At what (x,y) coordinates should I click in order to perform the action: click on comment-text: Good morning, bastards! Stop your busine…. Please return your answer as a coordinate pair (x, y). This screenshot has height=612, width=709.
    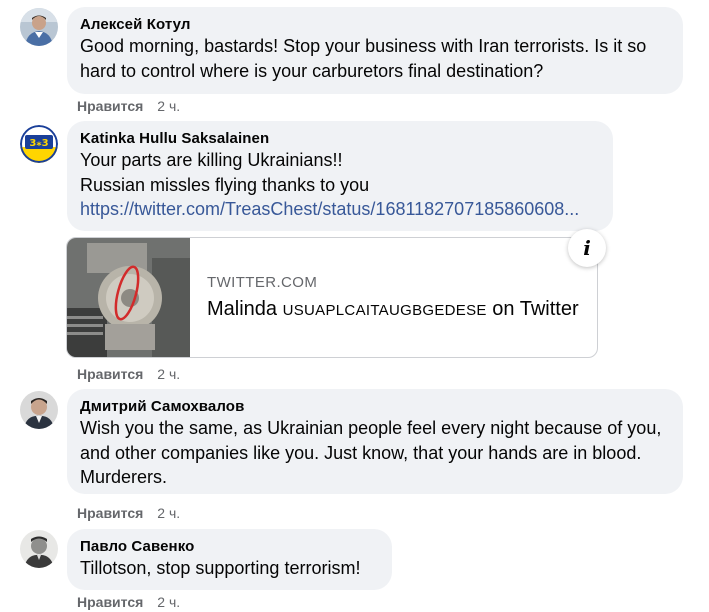
    Looking at the image, I should click on (363, 58).